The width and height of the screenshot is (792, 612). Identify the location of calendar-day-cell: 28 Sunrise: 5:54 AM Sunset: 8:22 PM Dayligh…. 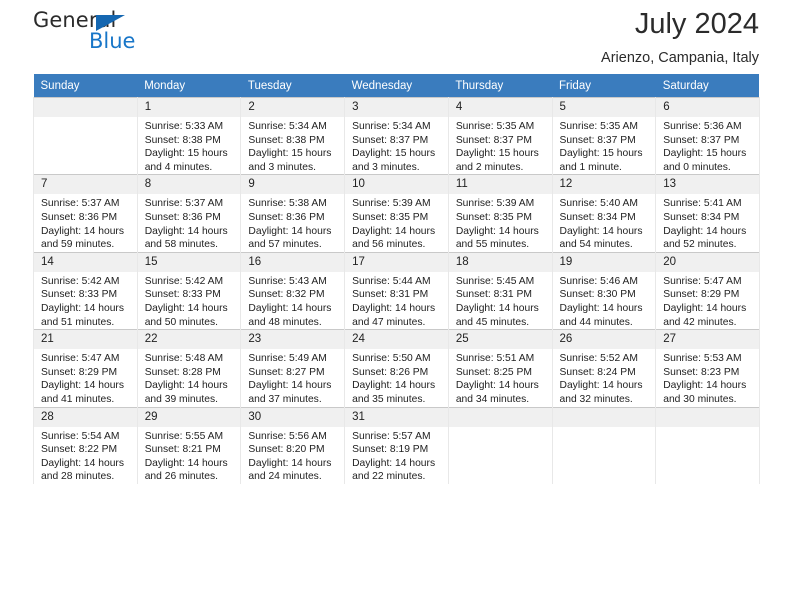
(85, 445).